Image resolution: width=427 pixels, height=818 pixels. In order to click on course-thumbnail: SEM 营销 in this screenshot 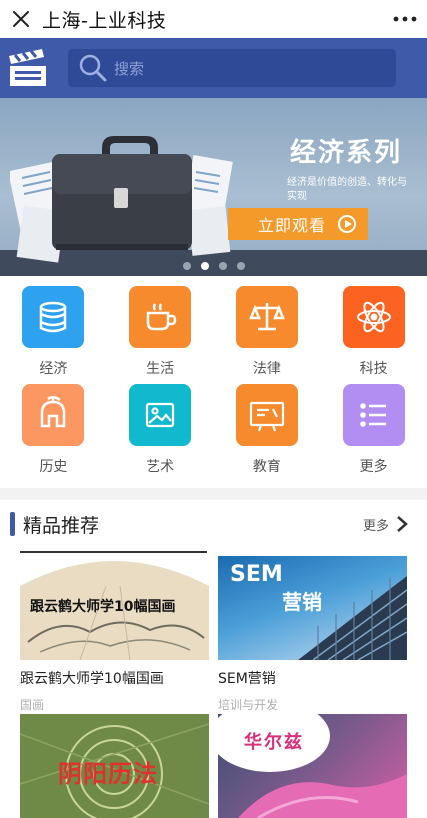, I will do `click(312, 608)`.